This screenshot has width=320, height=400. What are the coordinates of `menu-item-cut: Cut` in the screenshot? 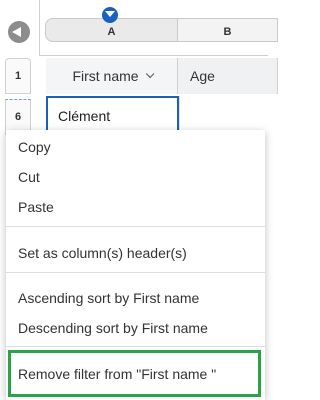 It's located at (29, 177).